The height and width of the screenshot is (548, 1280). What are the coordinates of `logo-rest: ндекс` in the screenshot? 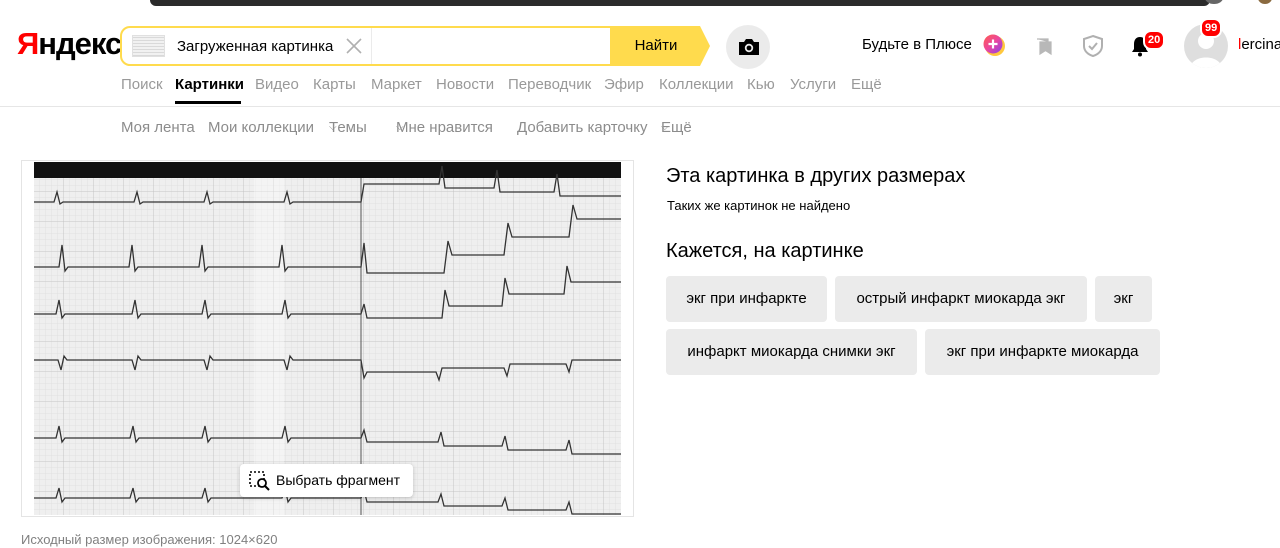 It's located at (80, 43).